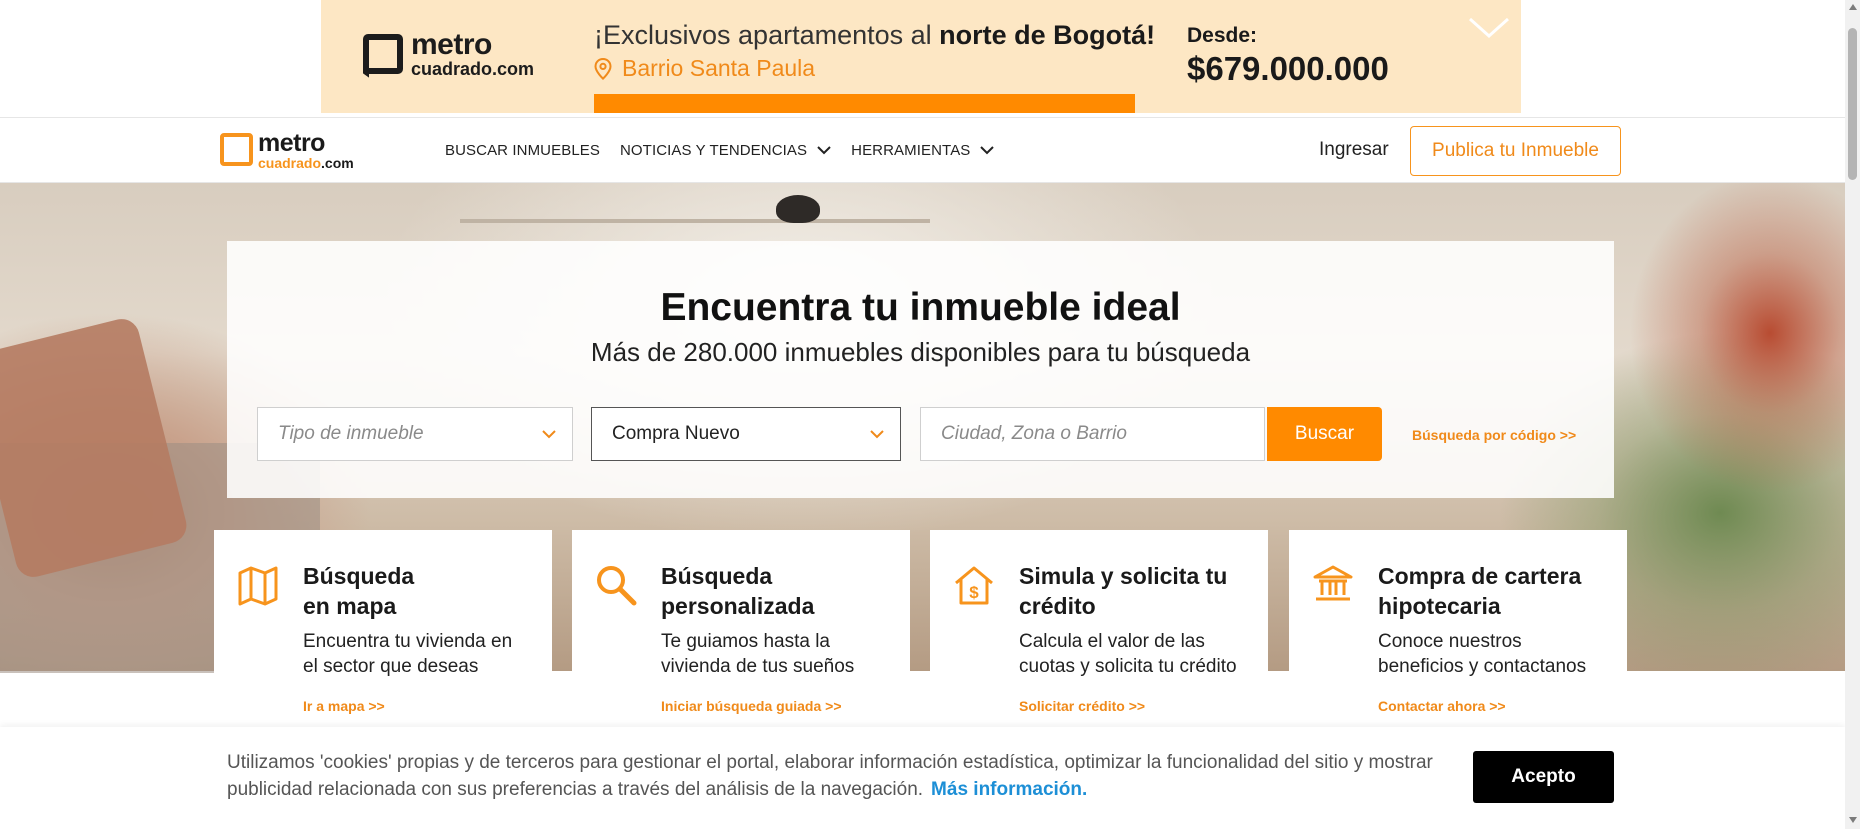 The image size is (1860, 829). What do you see at coordinates (1480, 576) in the screenshot?
I see `card-title-line1: Compra de cartera` at bounding box center [1480, 576].